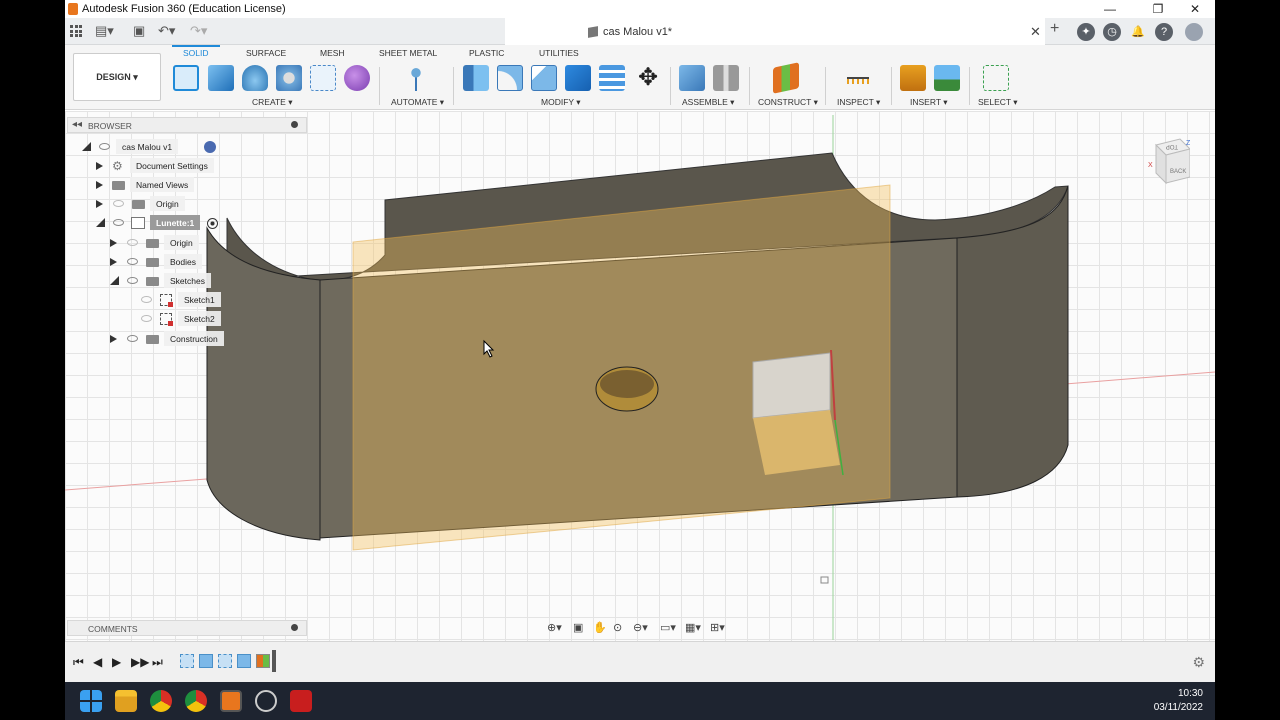  I want to click on file-explorer-icon, so click(126, 701).